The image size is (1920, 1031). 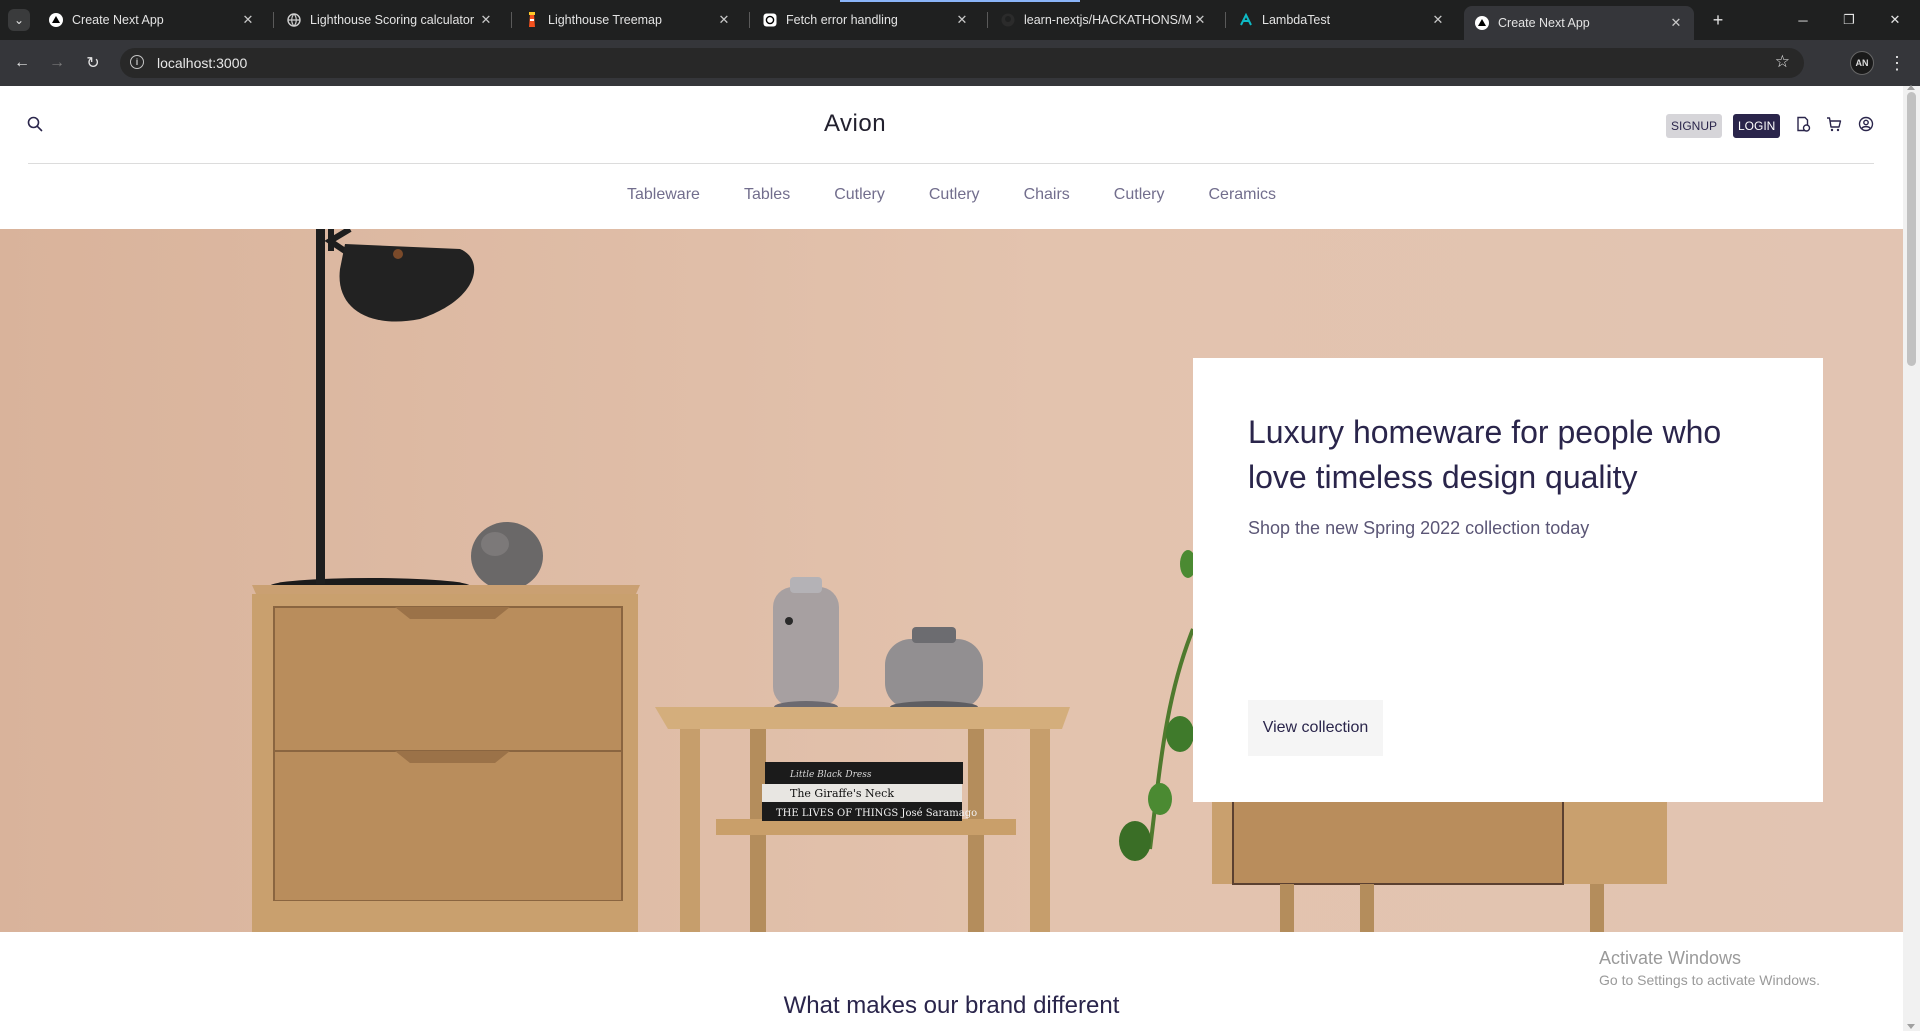 What do you see at coordinates (1895, 20) in the screenshot?
I see `close-window-icon: ✕` at bounding box center [1895, 20].